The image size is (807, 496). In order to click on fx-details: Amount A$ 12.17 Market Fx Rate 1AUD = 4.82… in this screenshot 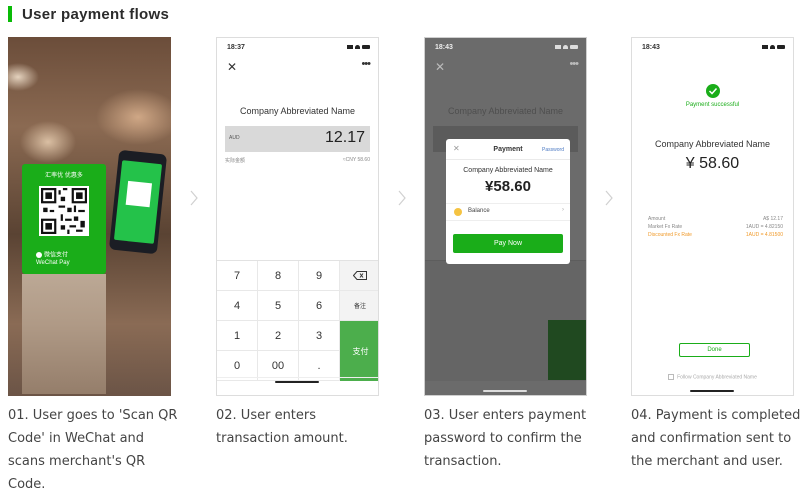, I will do `click(715, 227)`.